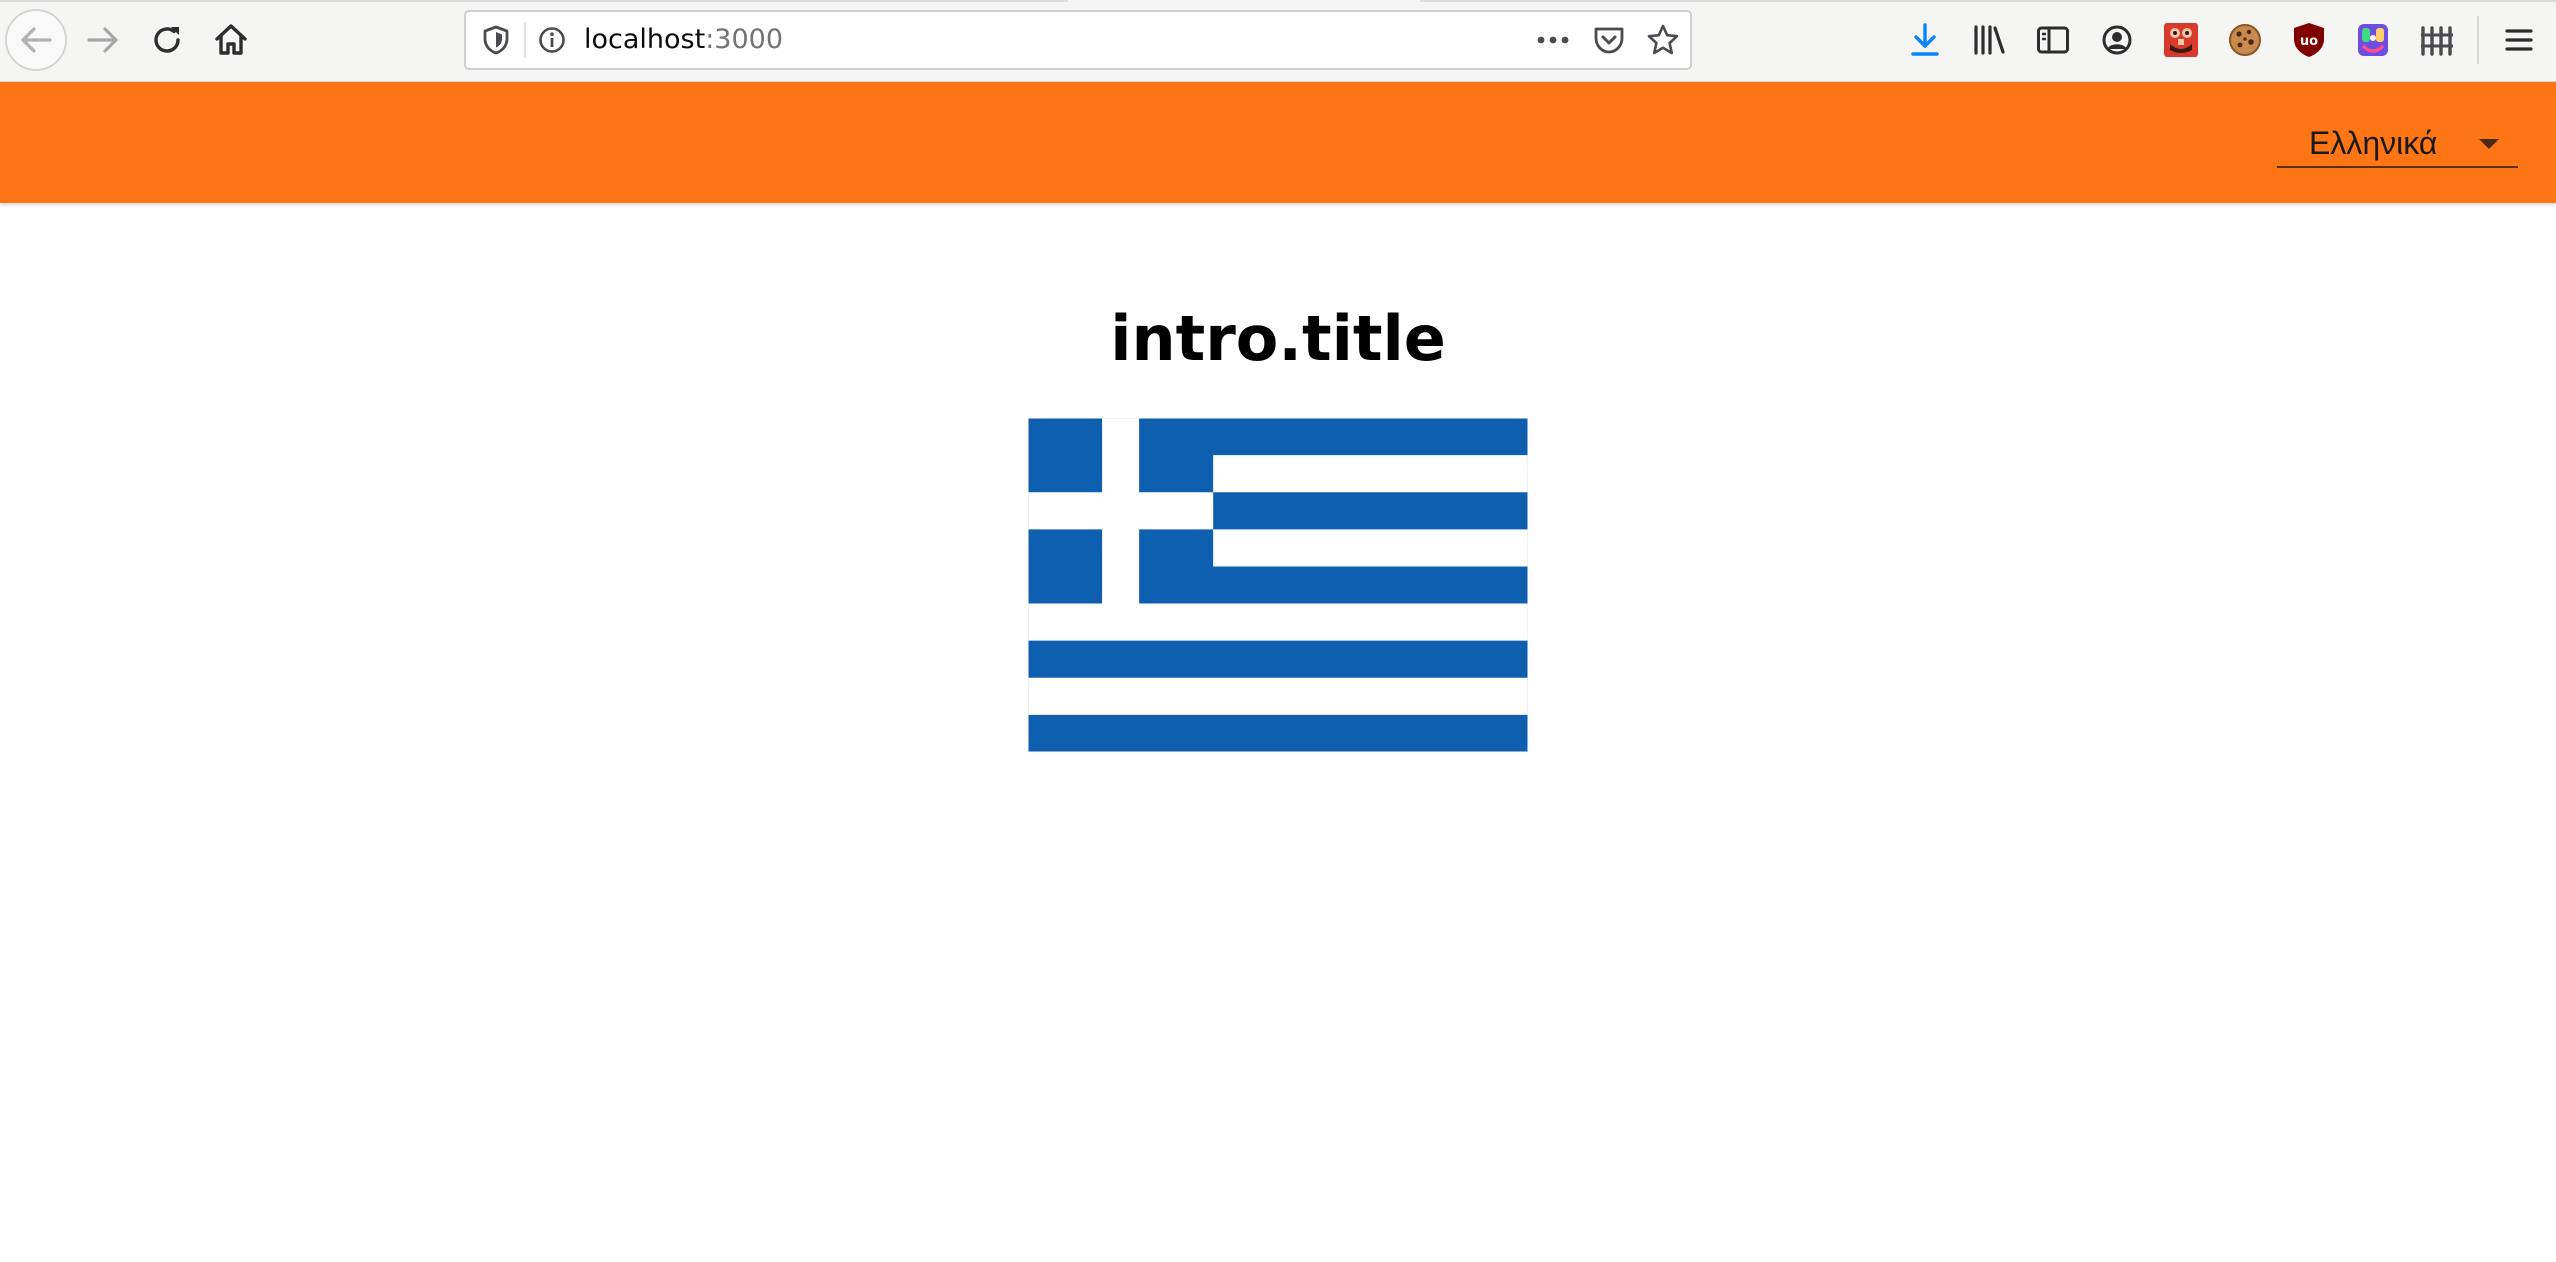 This screenshot has height=1262, width=2556. I want to click on cookie-icon, so click(2245, 40).